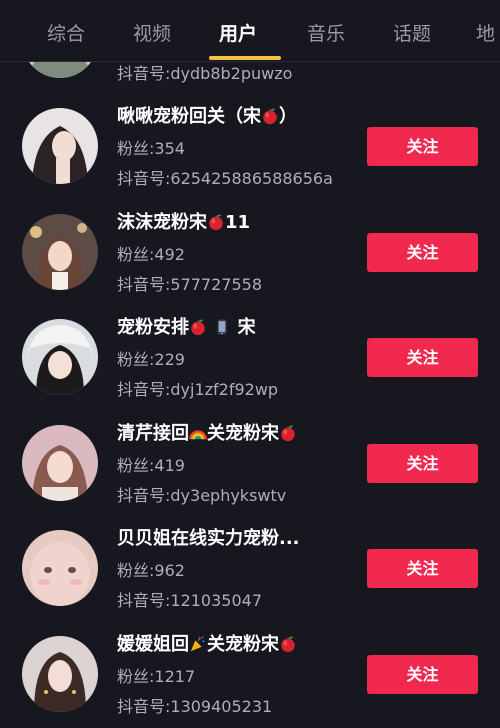  Describe the element at coordinates (190, 284) in the screenshot. I see `douyin-id: 抖音号:577727558` at that location.